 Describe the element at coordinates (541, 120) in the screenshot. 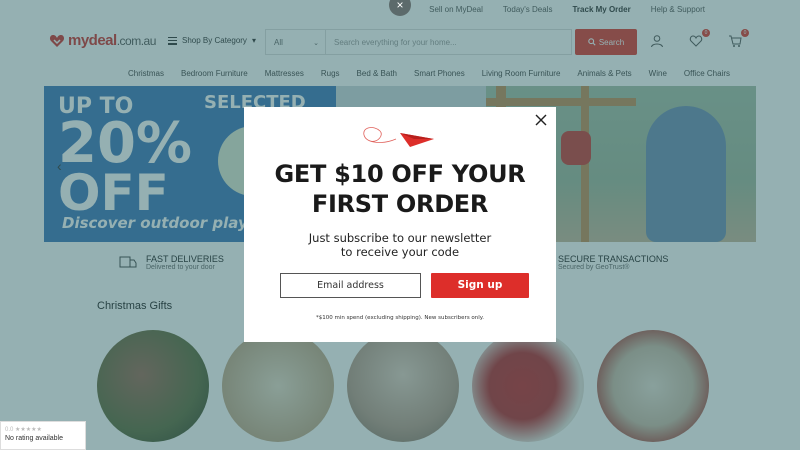

I see `close-icon` at that location.